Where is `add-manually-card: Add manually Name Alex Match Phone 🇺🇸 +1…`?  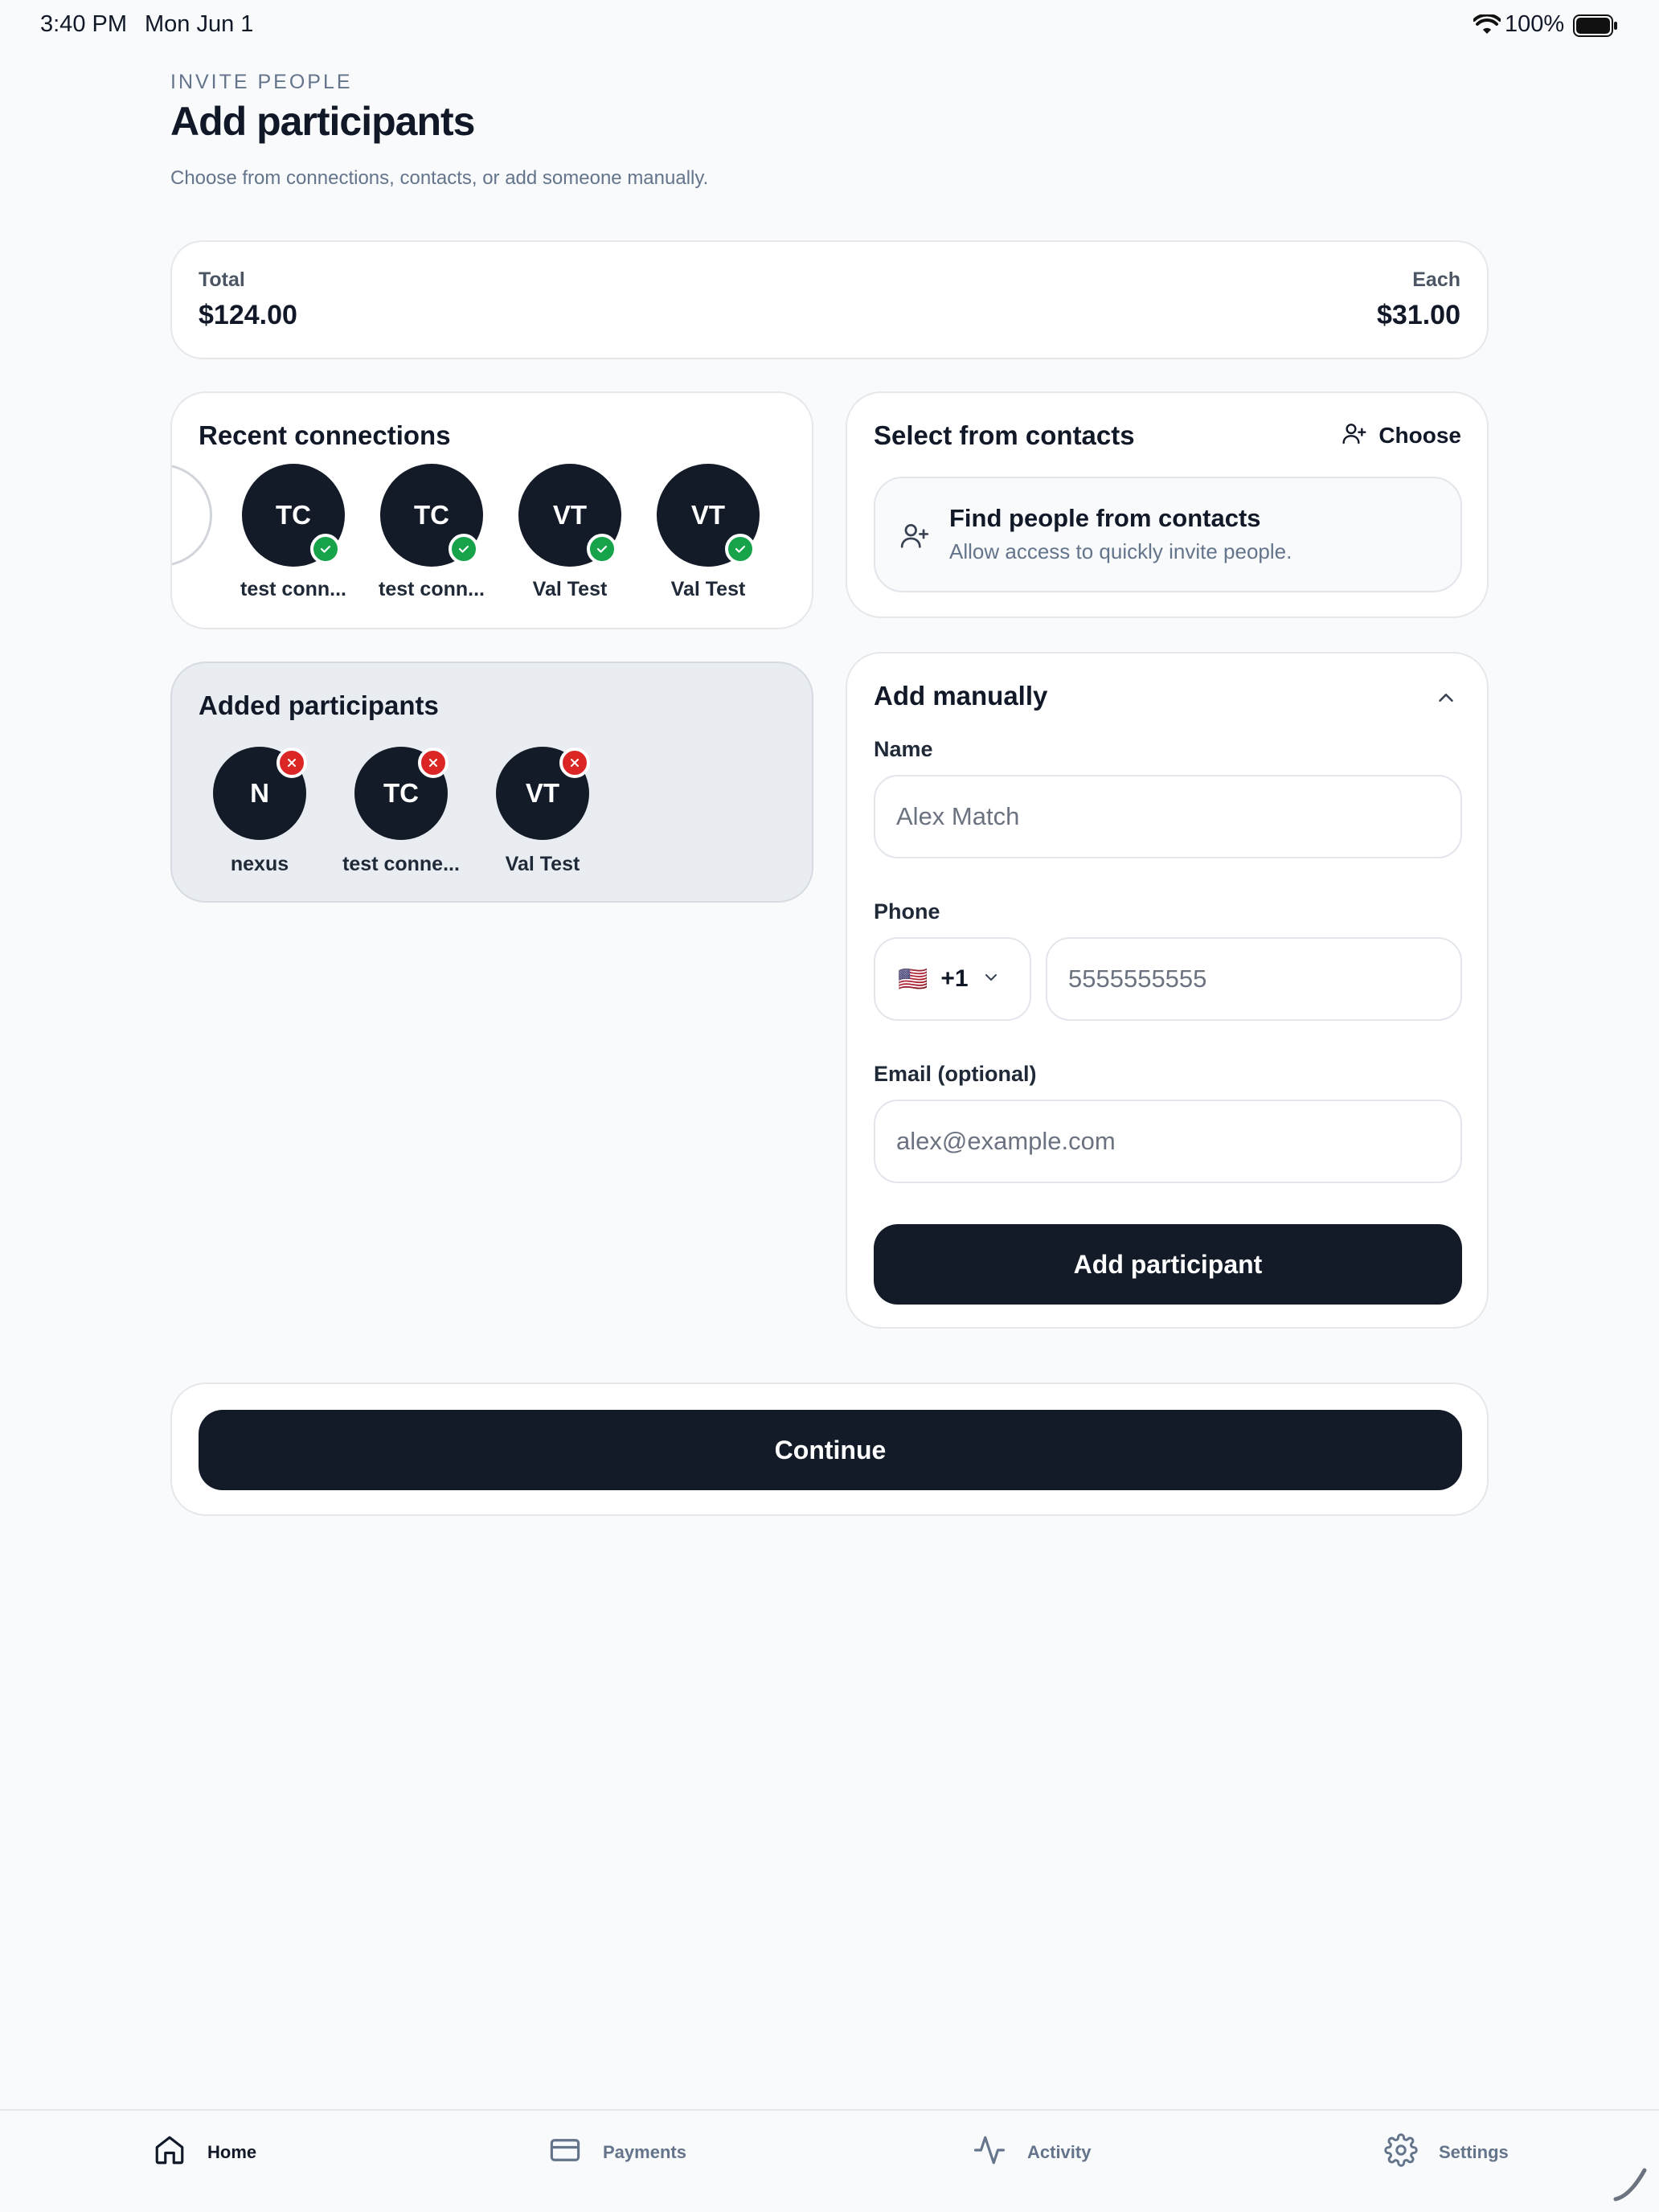
add-manually-card: Add manually Name Alex Match Phone 🇺🇸 +1… is located at coordinates (1167, 991).